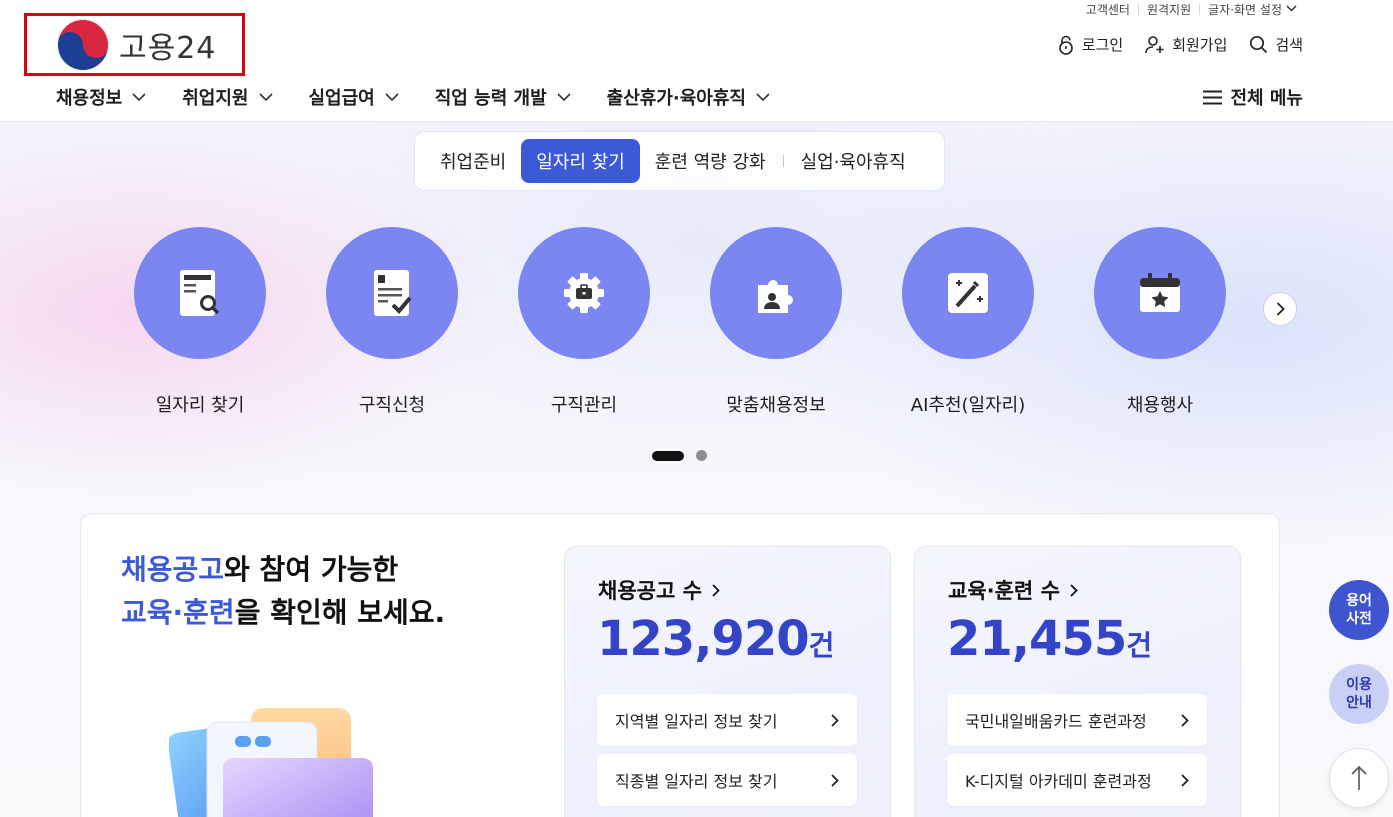  I want to click on service-recruit-events: 채용행사, so click(1160, 322).